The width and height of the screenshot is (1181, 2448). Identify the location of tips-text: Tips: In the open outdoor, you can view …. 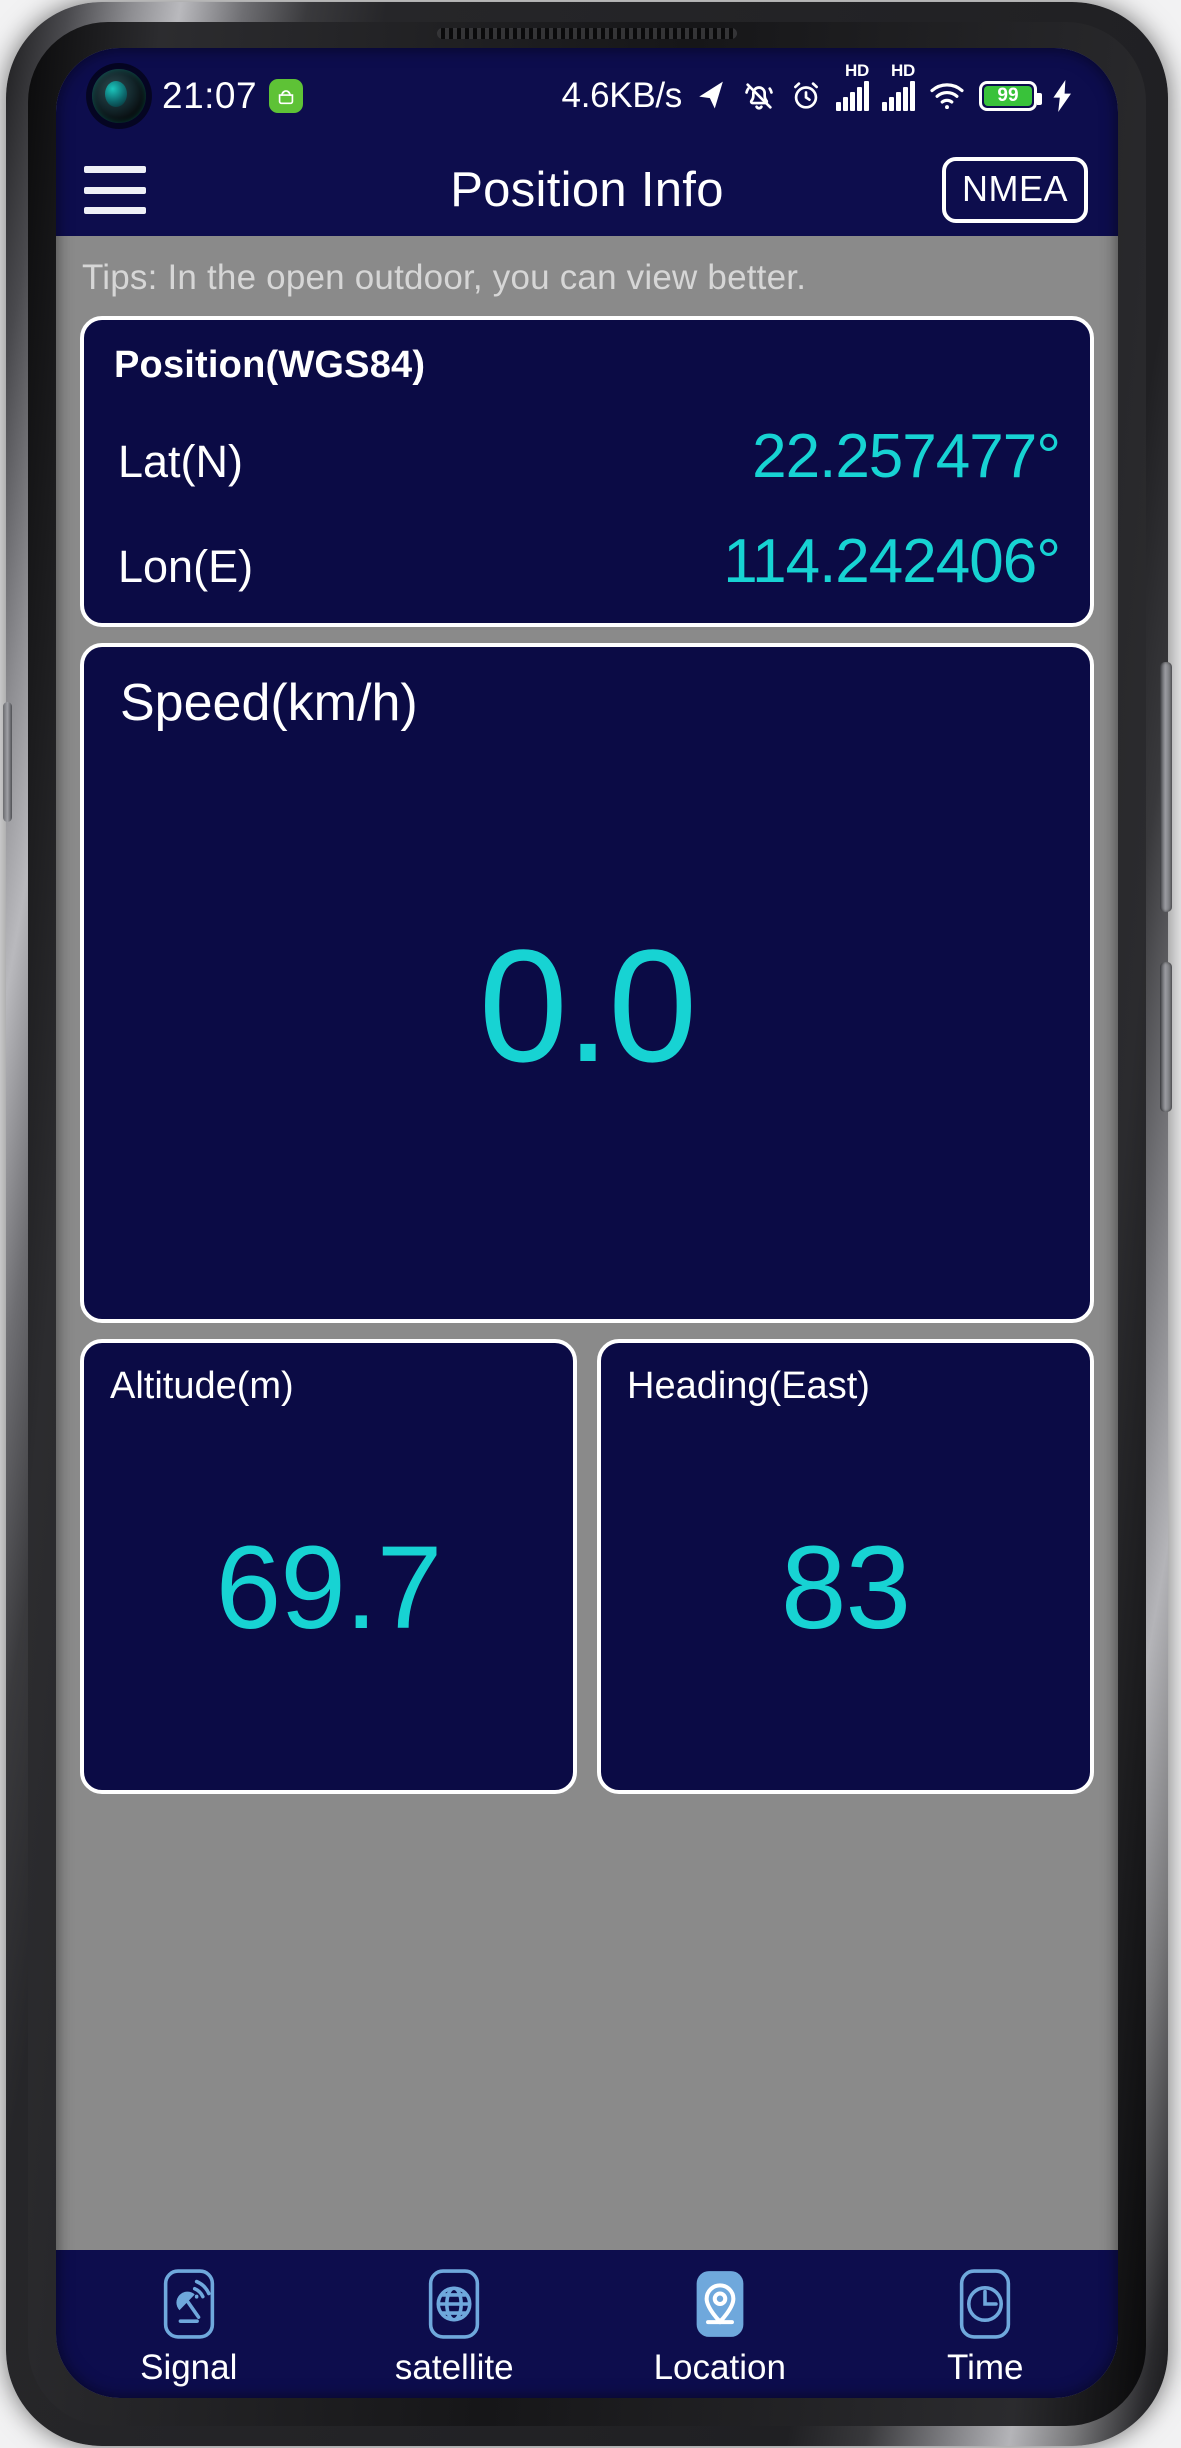
(444, 277).